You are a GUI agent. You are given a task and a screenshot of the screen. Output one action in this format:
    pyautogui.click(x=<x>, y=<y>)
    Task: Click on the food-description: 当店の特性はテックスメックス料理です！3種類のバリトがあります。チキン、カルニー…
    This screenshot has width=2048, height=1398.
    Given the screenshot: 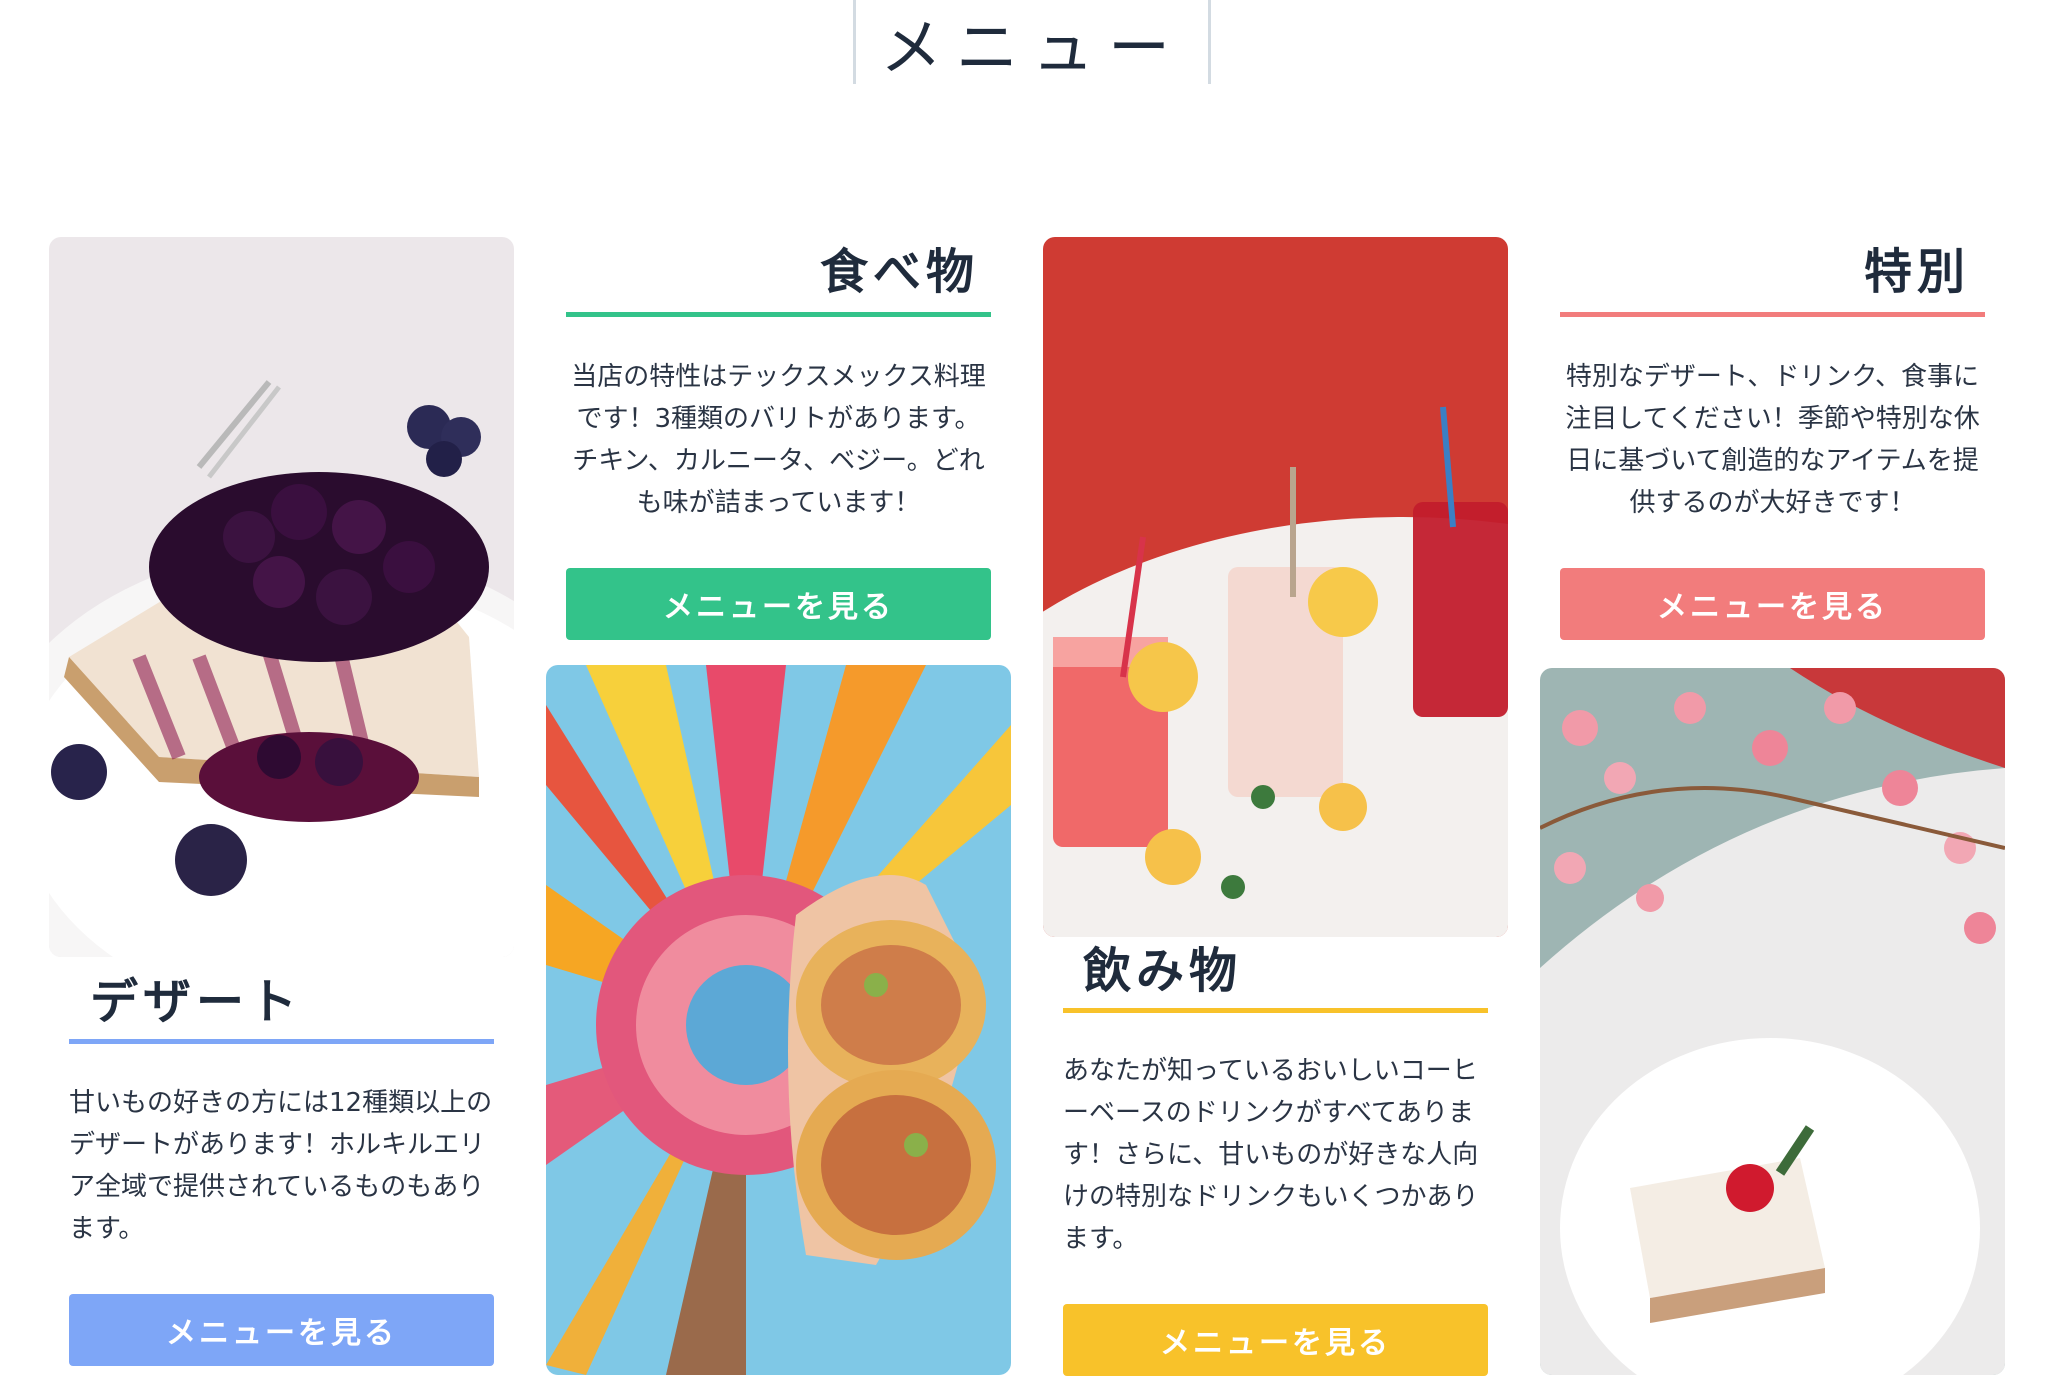 What is the action you would take?
    pyautogui.click(x=778, y=440)
    